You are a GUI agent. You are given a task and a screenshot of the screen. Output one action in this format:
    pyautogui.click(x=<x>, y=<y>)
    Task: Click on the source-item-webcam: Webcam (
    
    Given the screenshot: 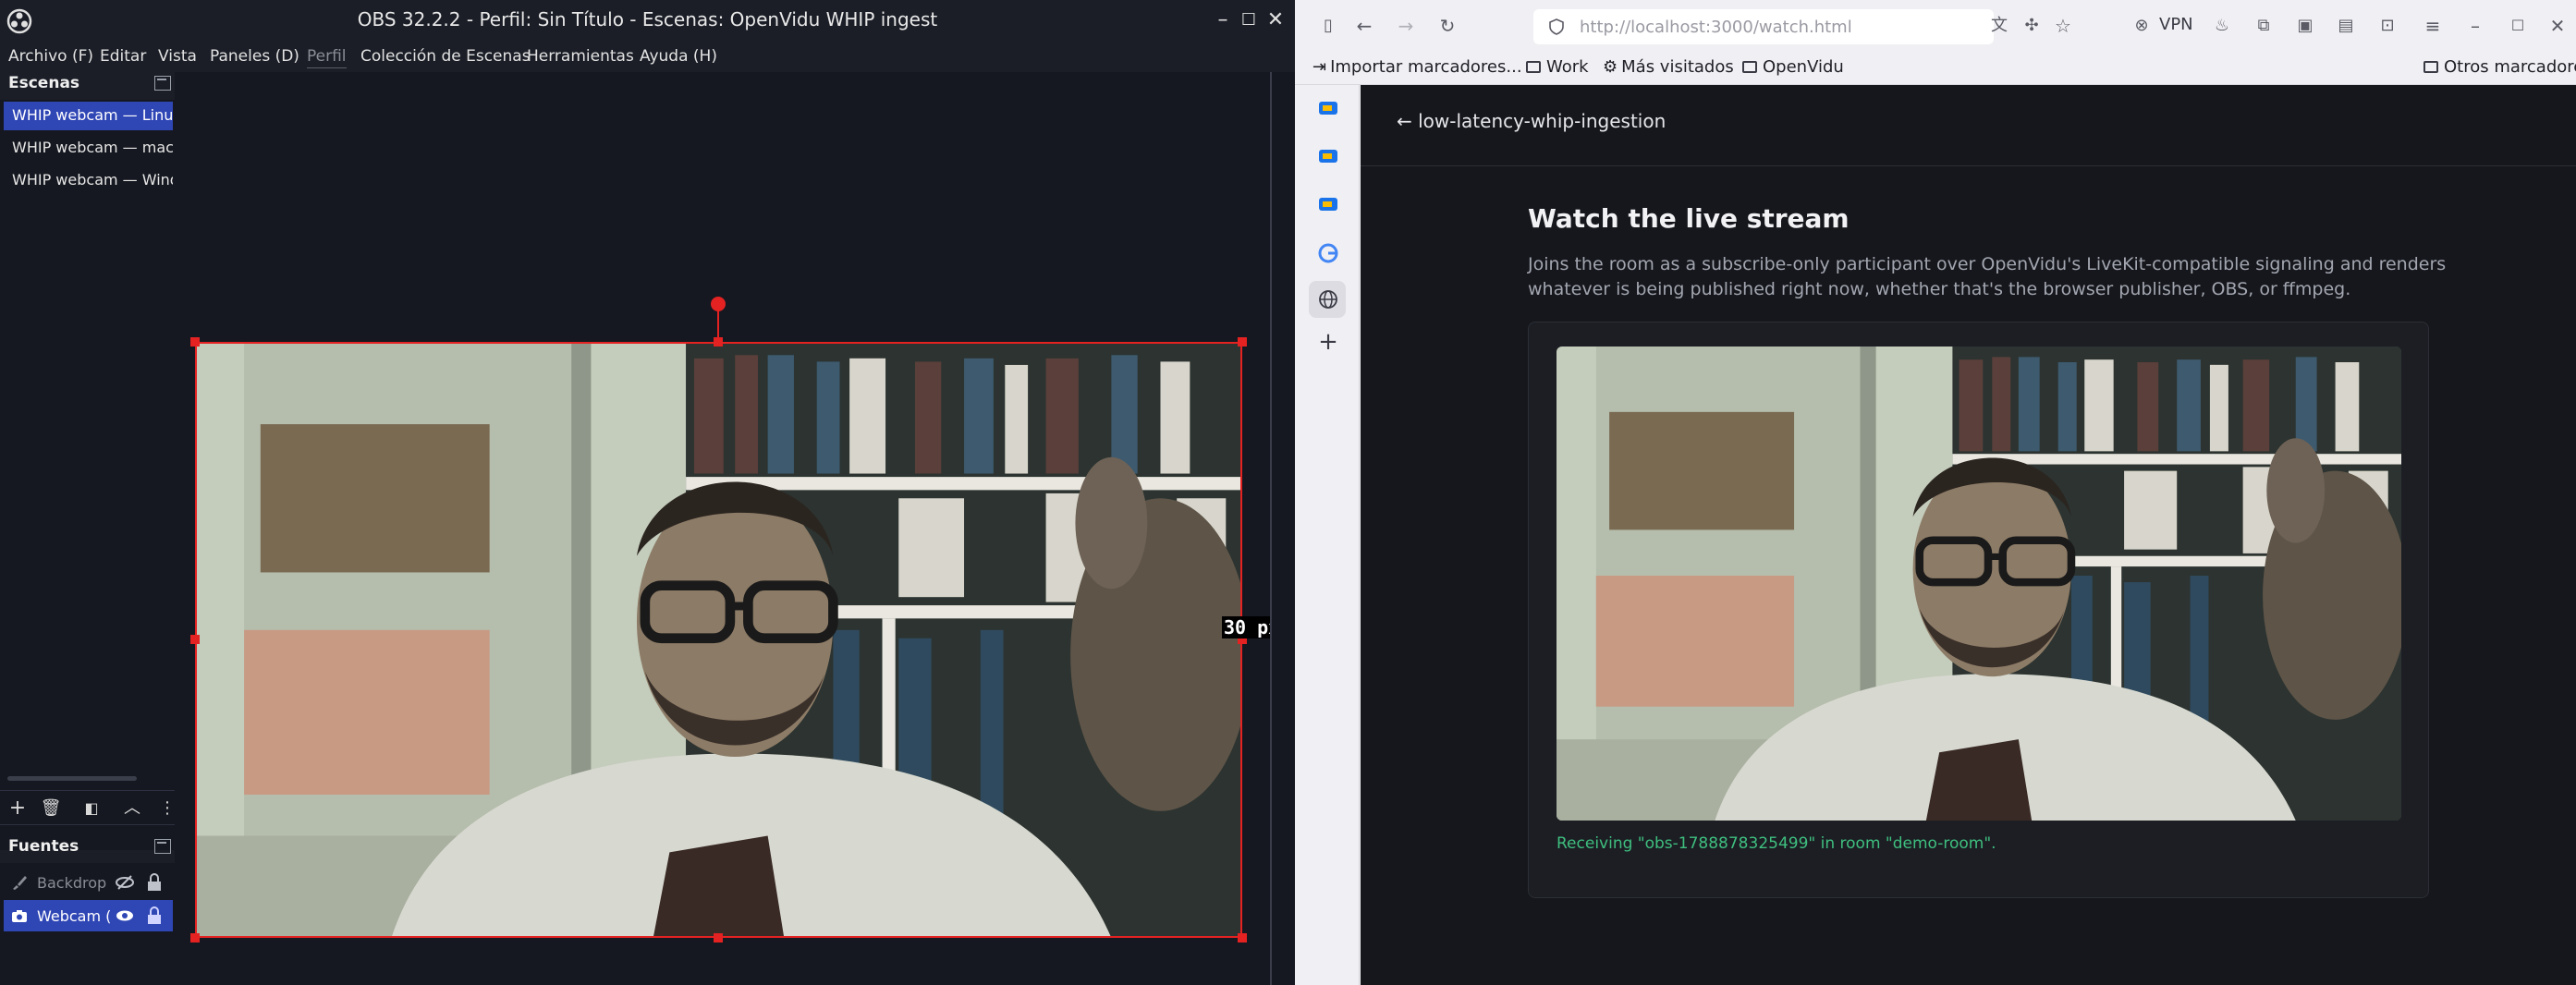 What is the action you would take?
    pyautogui.click(x=88, y=916)
    